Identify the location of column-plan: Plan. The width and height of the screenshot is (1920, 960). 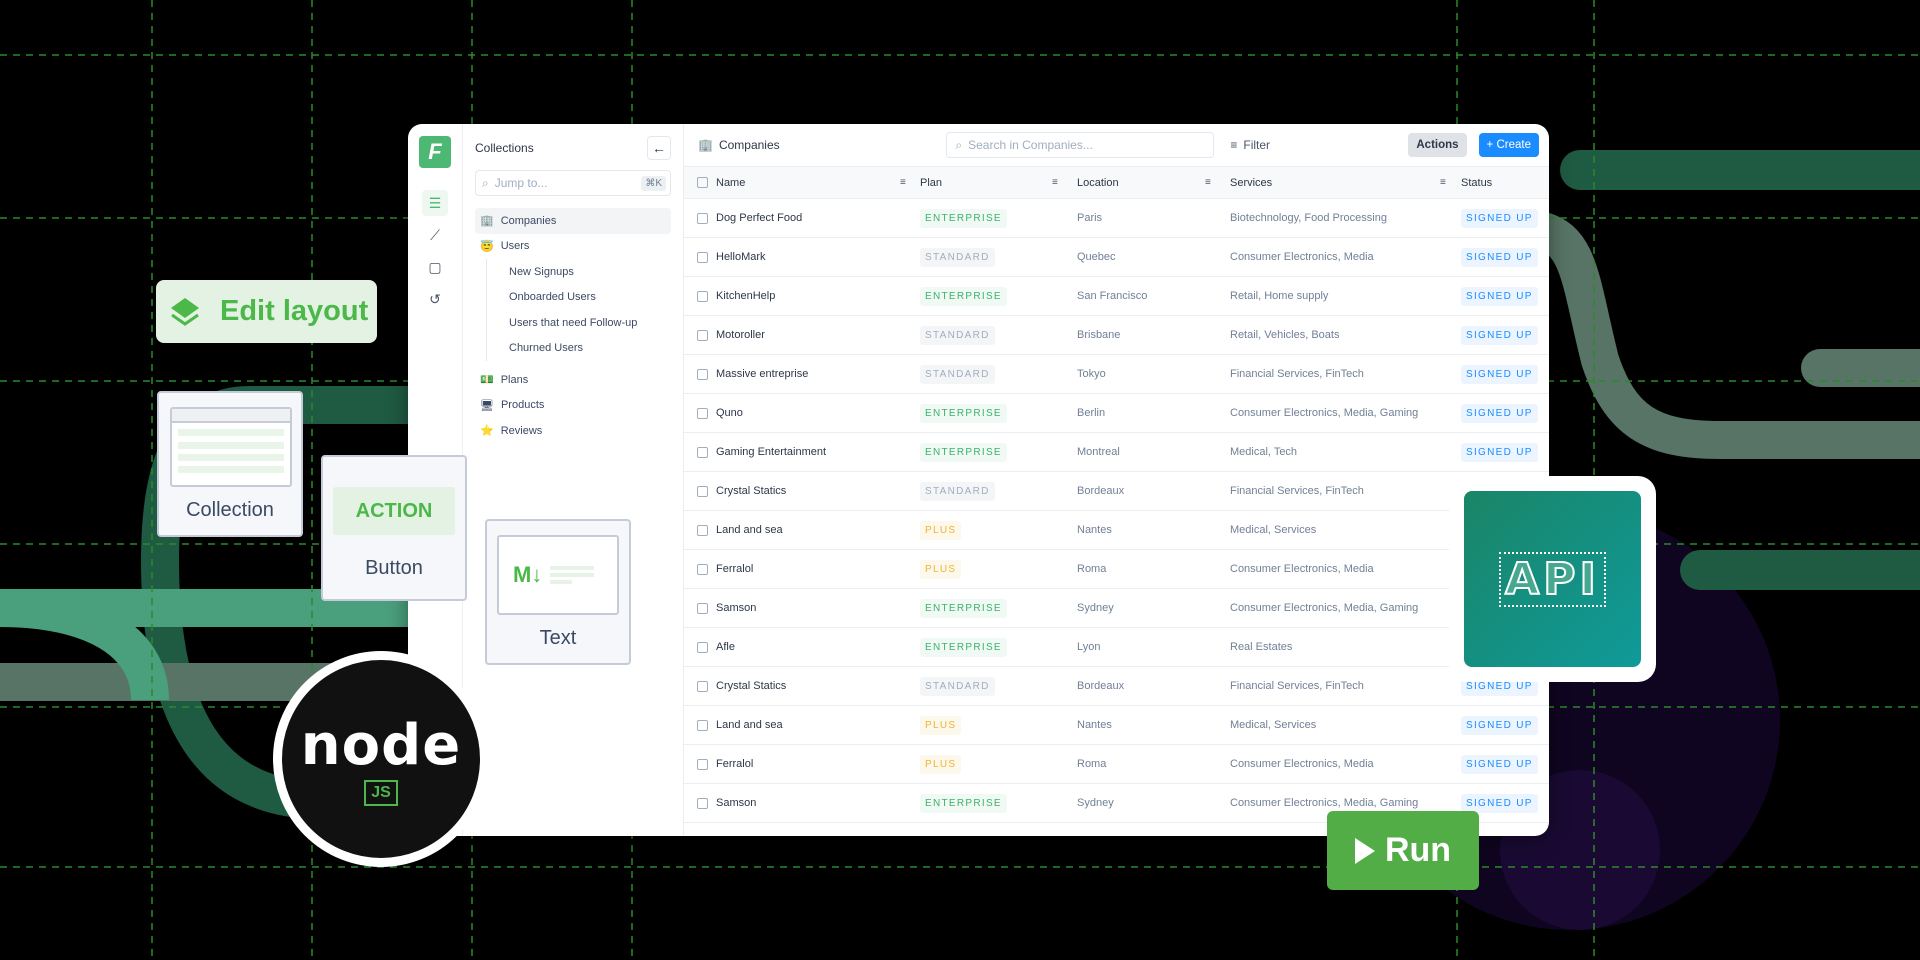
(931, 183).